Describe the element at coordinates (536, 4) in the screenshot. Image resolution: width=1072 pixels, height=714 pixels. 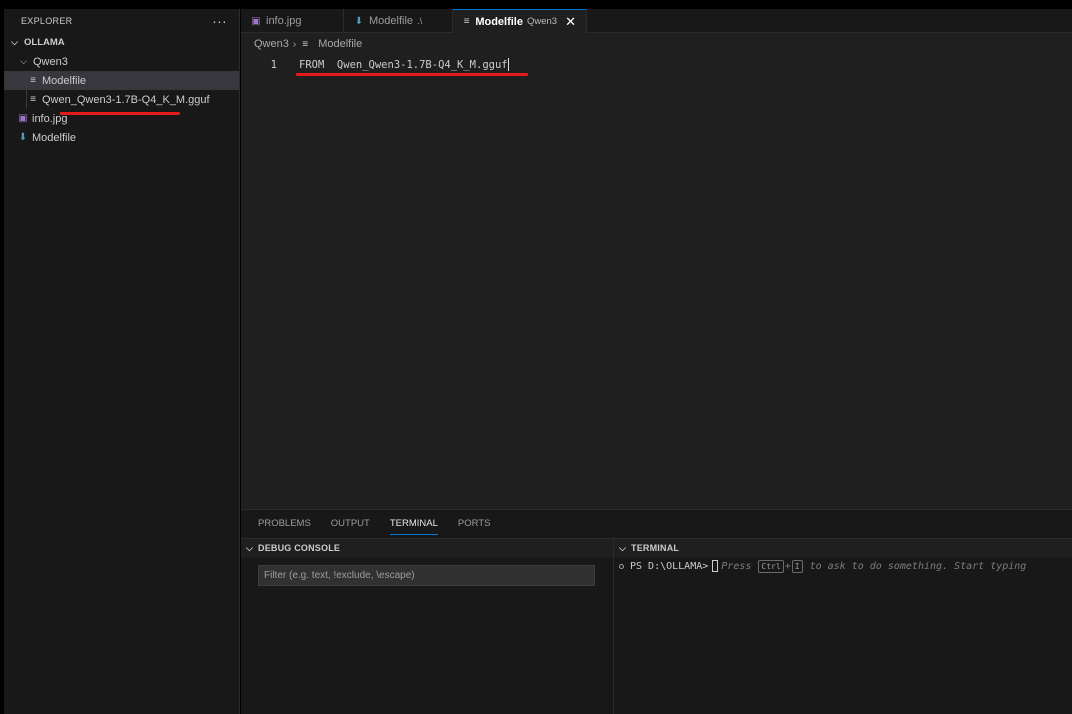
I see `window-top-bar` at that location.